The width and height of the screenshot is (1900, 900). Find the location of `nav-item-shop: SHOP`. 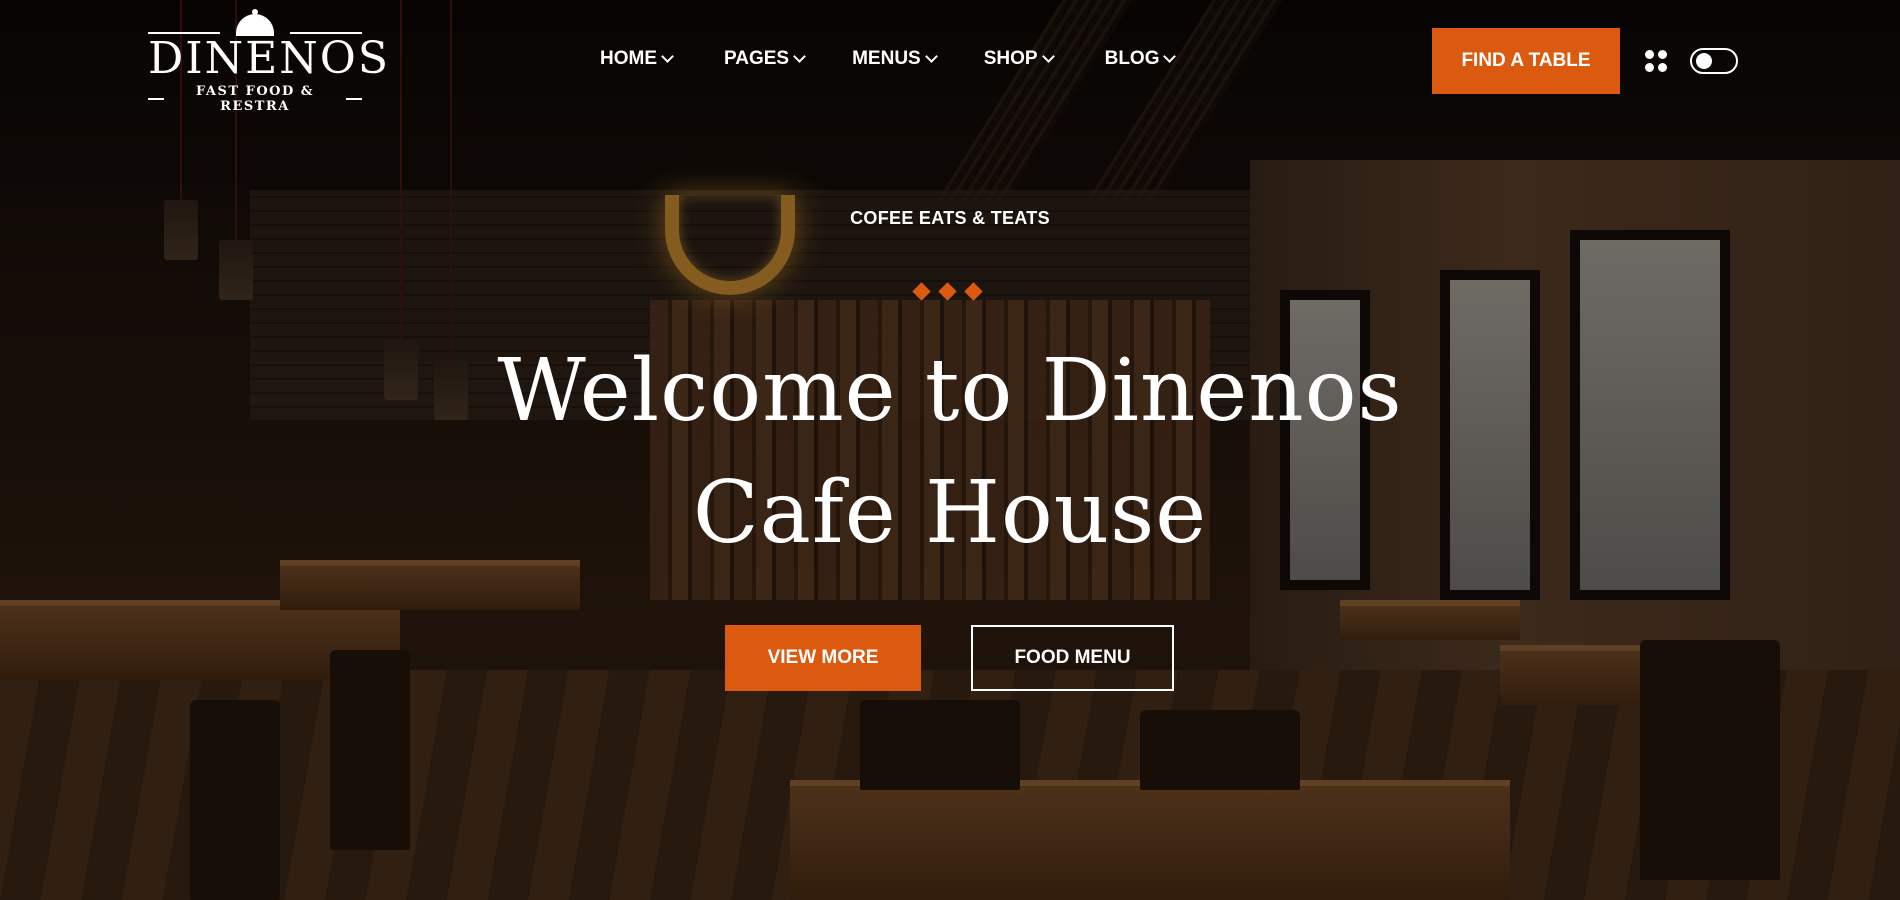

nav-item-shop: SHOP is located at coordinates (1019, 59).